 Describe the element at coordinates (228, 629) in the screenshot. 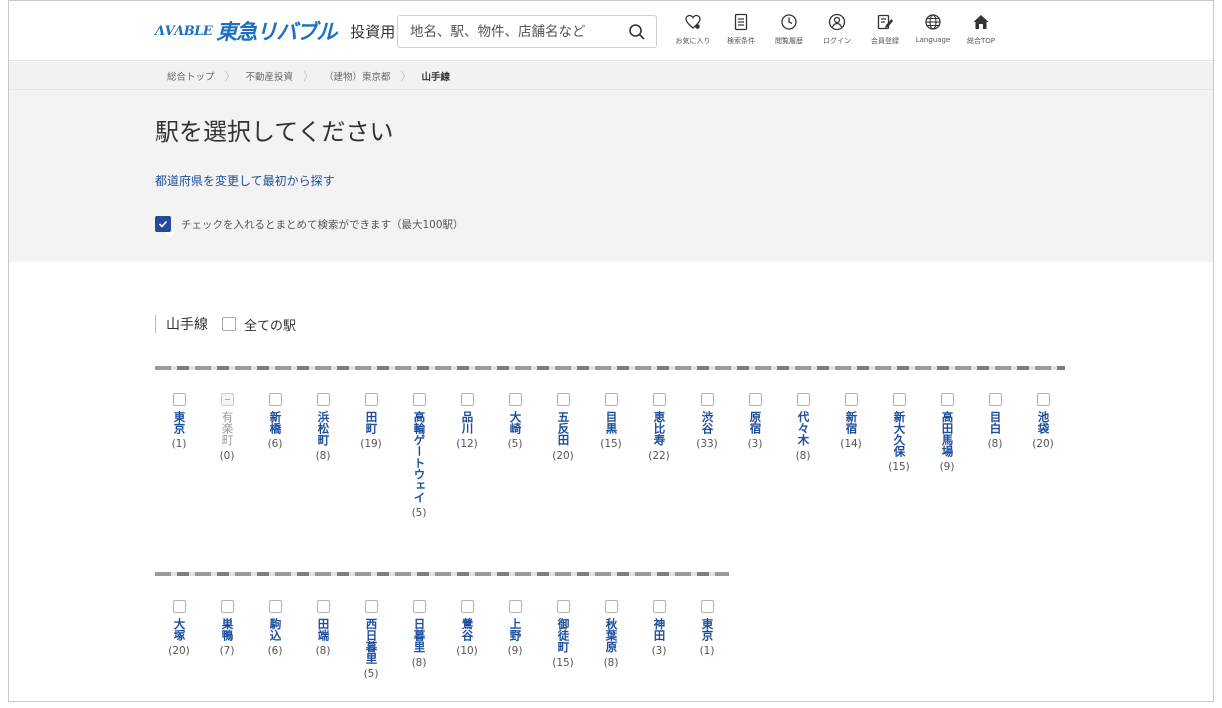

I see `station-name: 巣鴨` at that location.